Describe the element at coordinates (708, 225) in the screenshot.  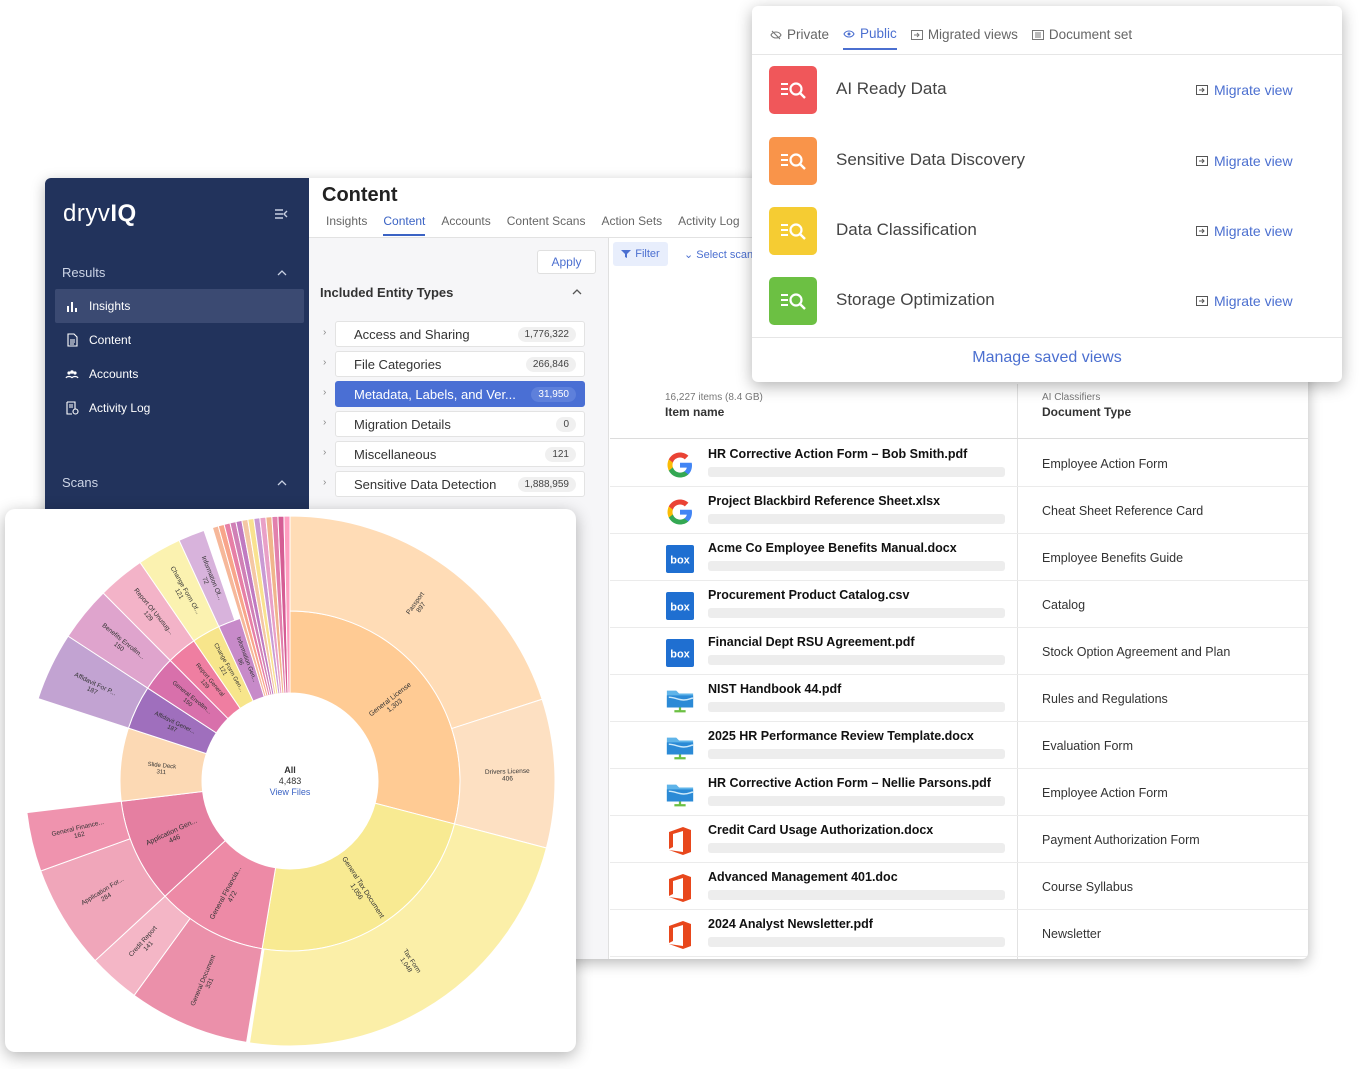
I see `tab-activity-log: Activity Log` at that location.